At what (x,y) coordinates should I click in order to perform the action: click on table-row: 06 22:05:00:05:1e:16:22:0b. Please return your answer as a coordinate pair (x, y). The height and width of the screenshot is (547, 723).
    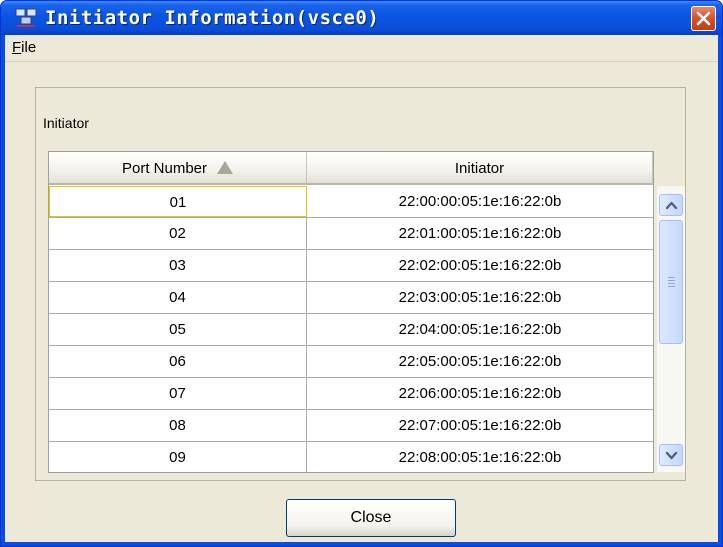
    Looking at the image, I should click on (351, 362).